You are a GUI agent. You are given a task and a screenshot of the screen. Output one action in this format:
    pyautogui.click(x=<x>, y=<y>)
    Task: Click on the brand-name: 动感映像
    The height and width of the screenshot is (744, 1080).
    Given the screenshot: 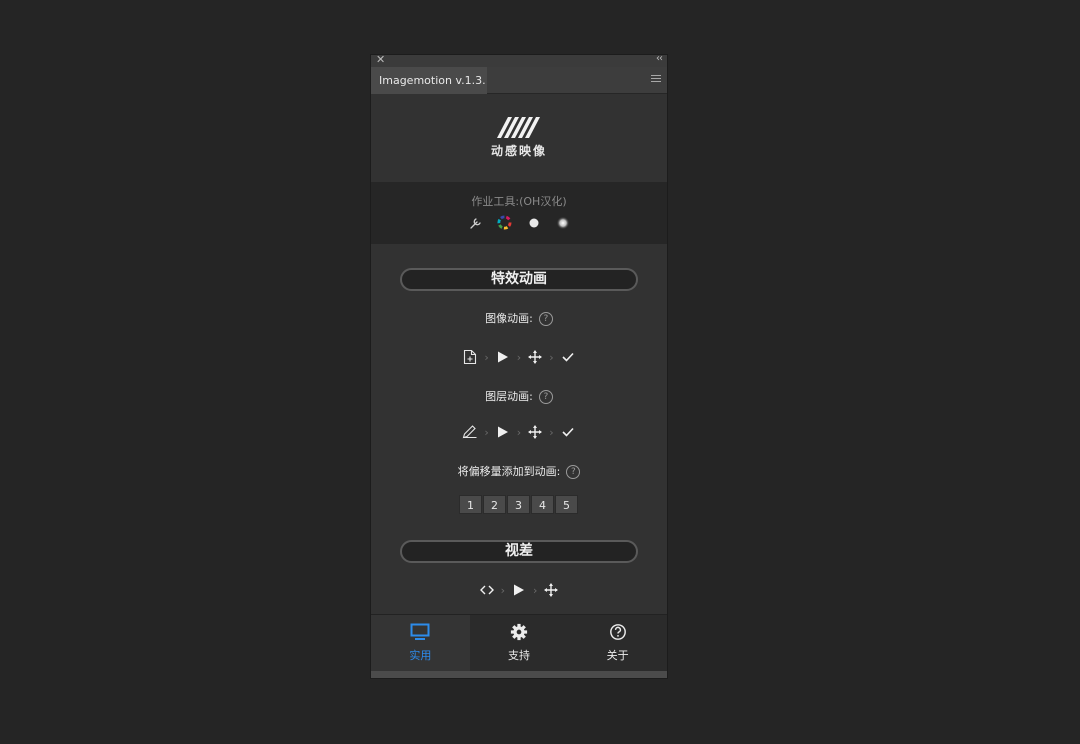 What is the action you would take?
    pyautogui.click(x=518, y=151)
    